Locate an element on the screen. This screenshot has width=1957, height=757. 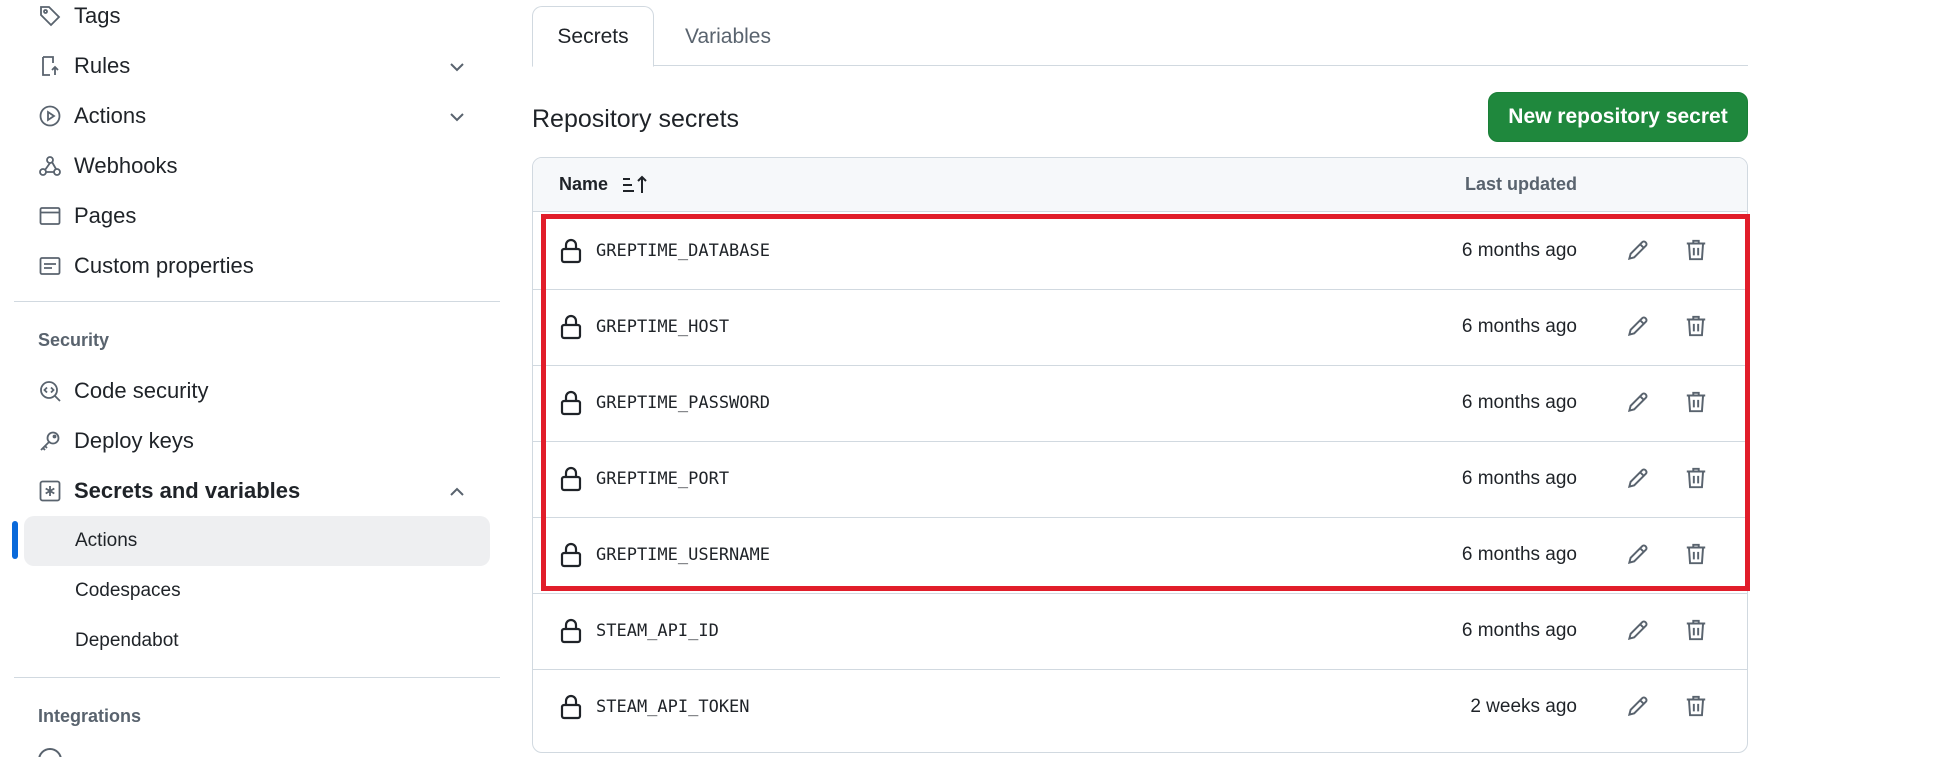
sidebar-section-security: Security is located at coordinates (74, 340).